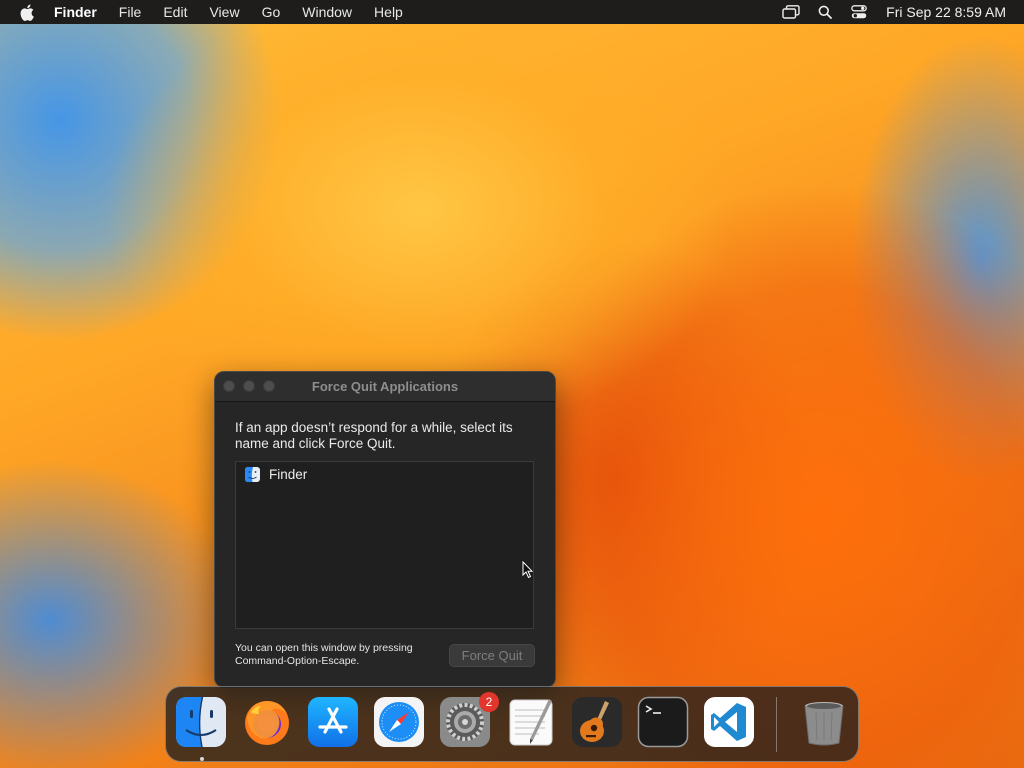 Image resolution: width=1024 pixels, height=768 pixels. What do you see at coordinates (202, 759) in the screenshot?
I see `finder-running-indicator` at bounding box center [202, 759].